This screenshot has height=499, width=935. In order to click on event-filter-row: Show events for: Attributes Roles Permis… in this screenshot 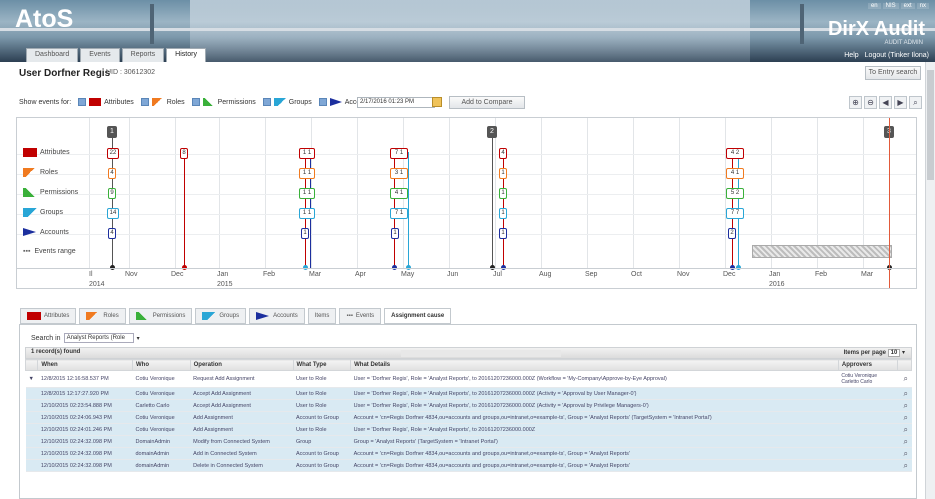, I will do `click(198, 102)`.